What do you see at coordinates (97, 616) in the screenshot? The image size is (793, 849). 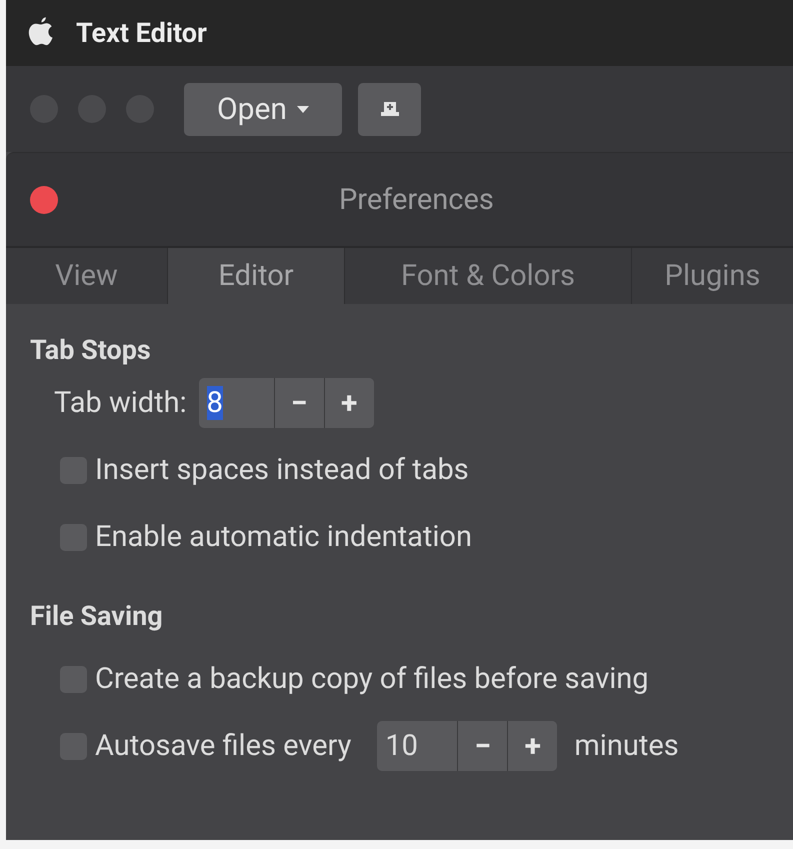 I see `section-heading: File Saving` at bounding box center [97, 616].